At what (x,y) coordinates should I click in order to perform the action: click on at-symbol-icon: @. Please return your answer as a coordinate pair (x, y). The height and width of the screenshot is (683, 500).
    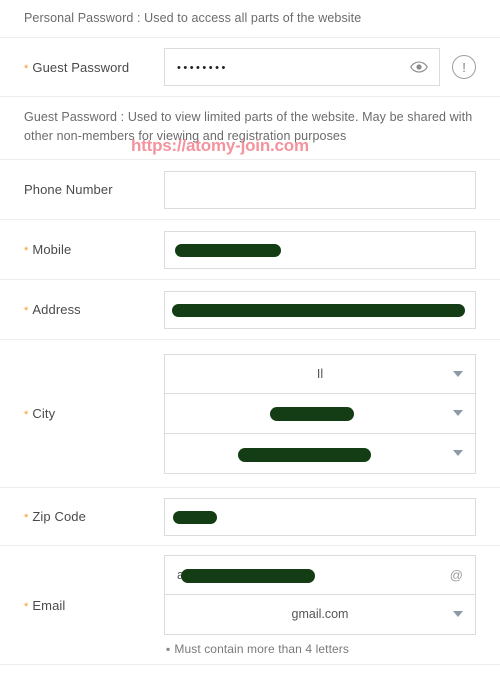
    Looking at the image, I should click on (456, 574).